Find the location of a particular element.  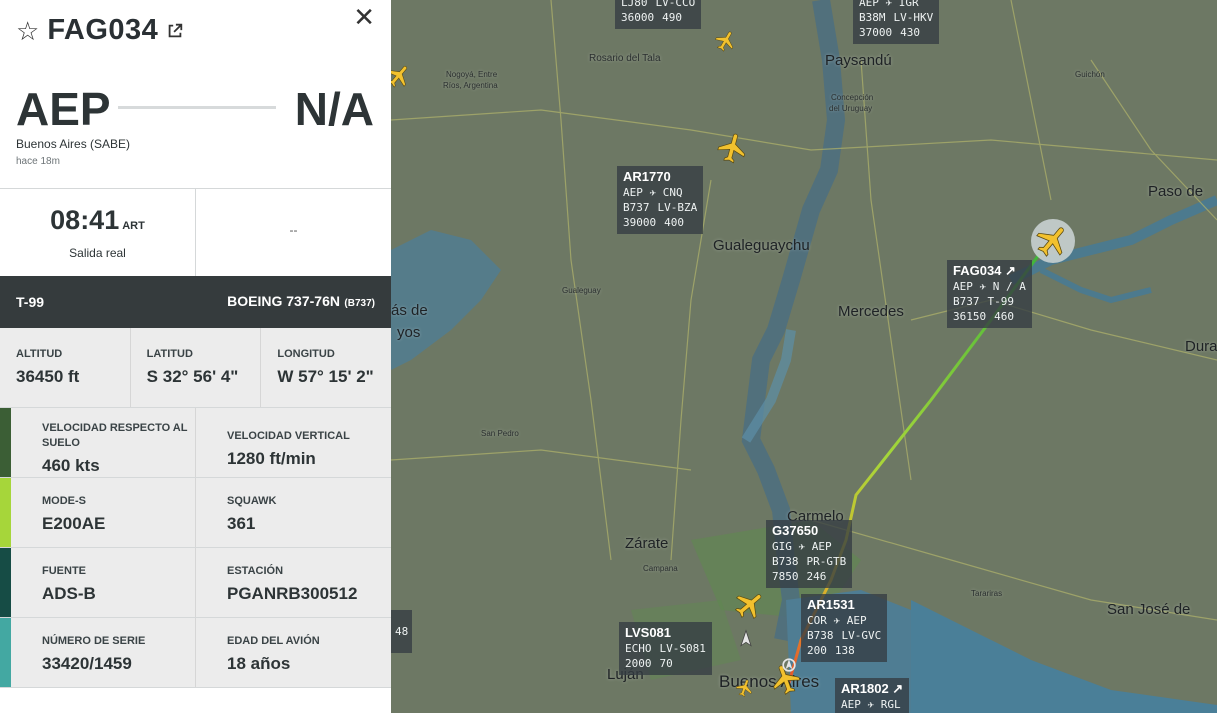

source-value: ADS-B is located at coordinates (69, 593).